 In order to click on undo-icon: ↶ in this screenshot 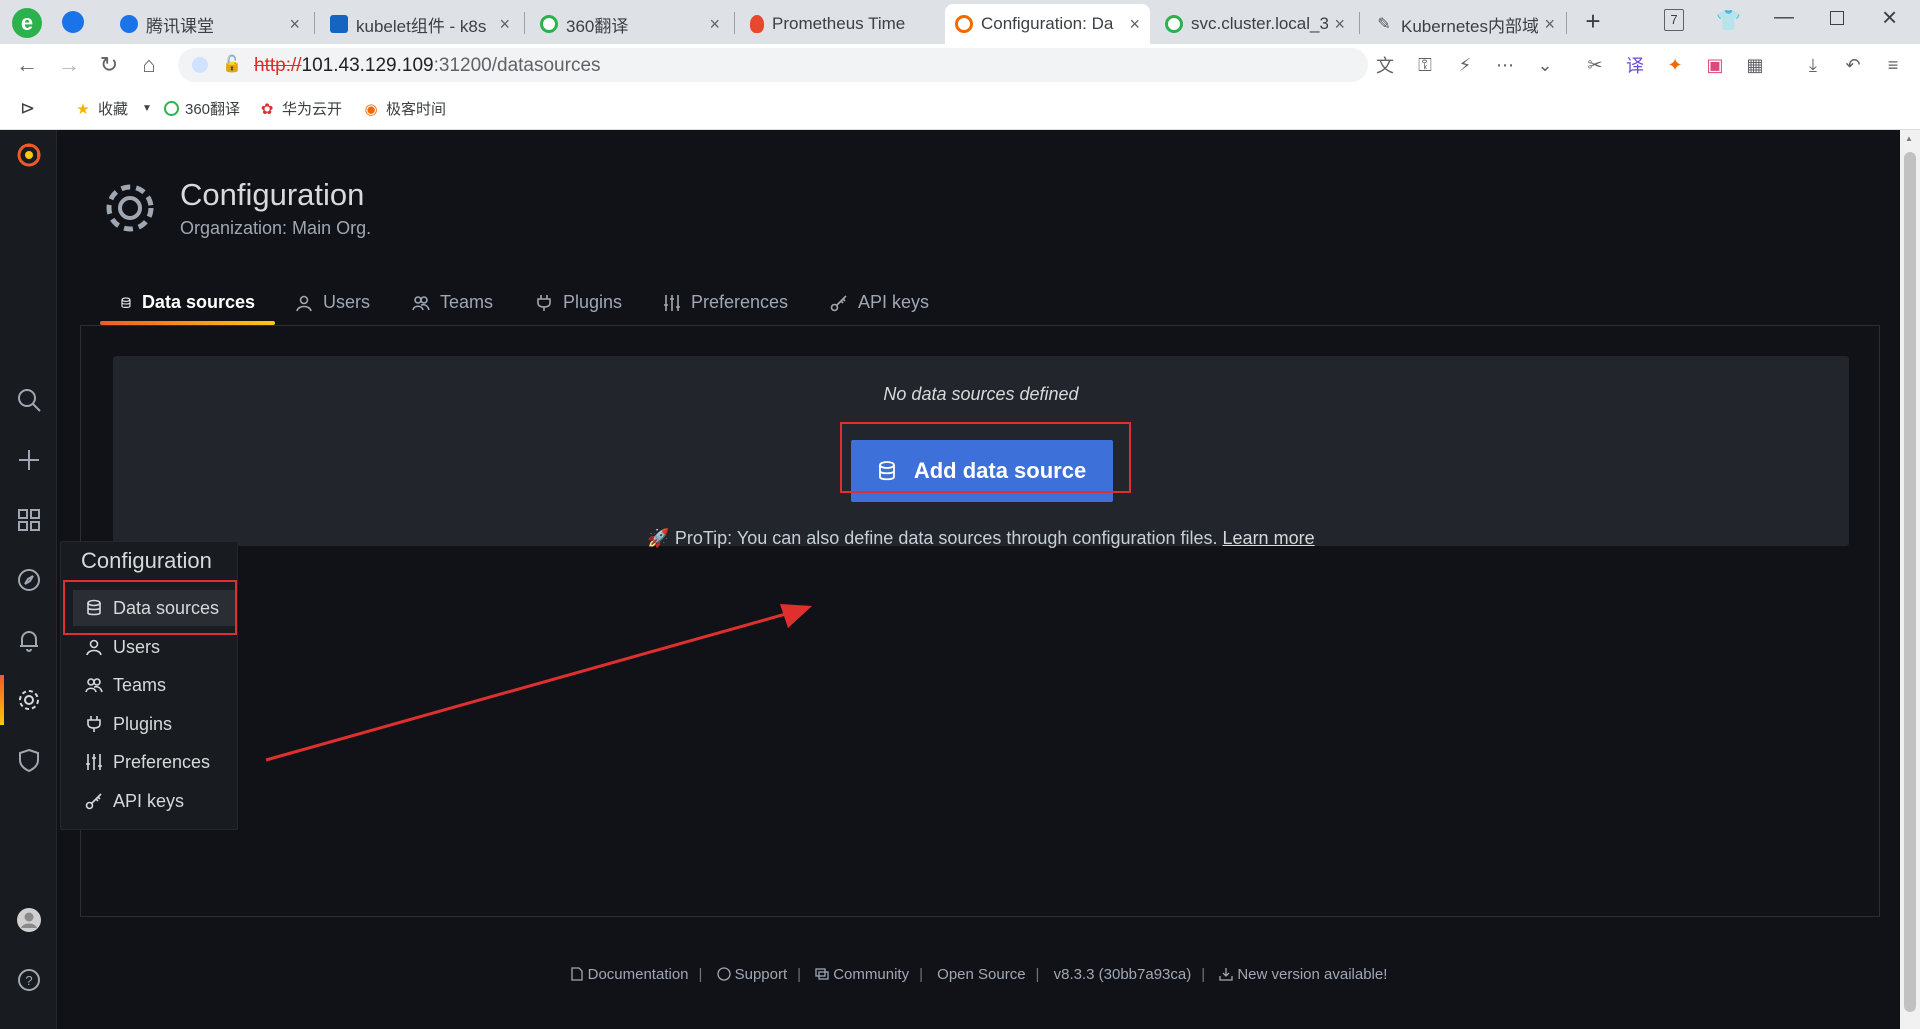, I will do `click(1853, 65)`.